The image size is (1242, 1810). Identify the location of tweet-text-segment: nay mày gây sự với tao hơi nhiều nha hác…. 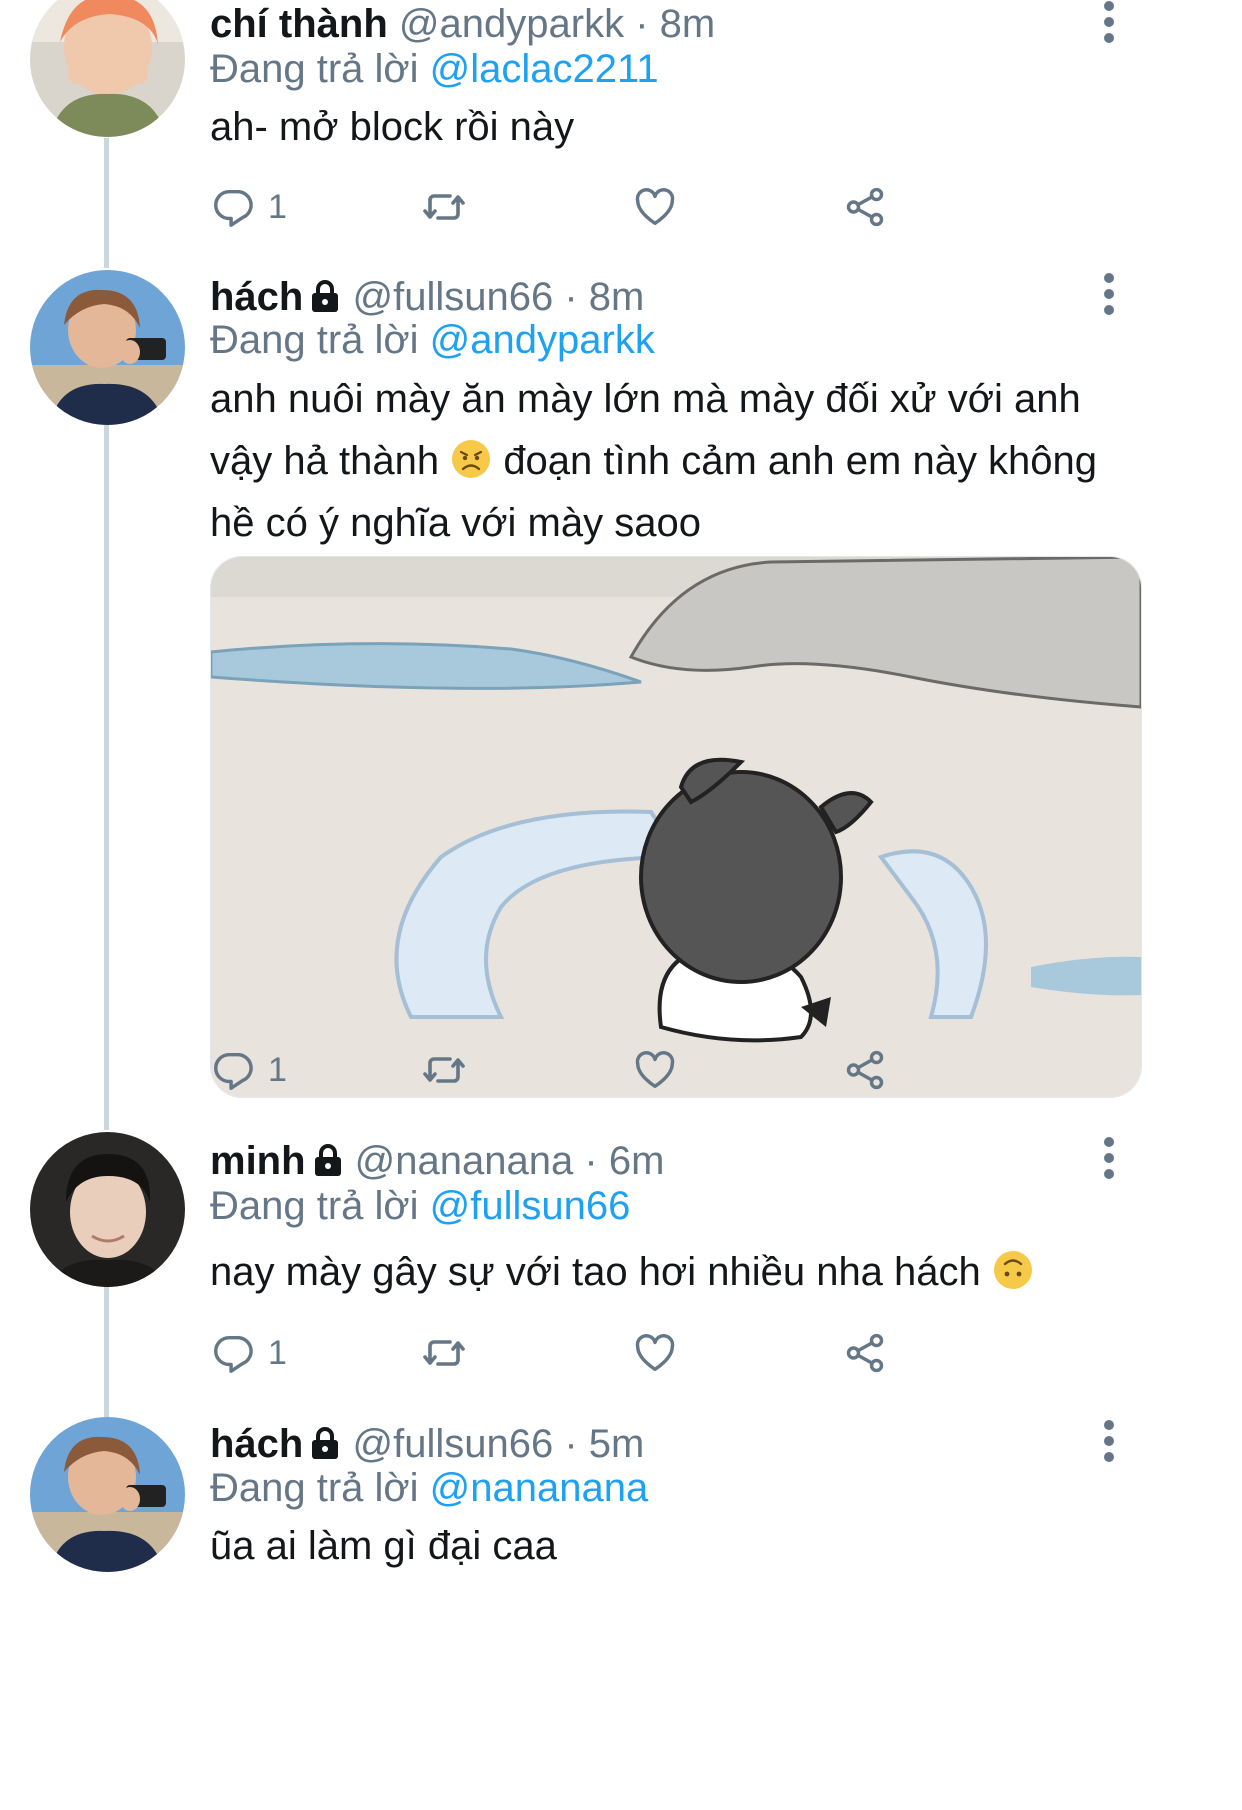
(595, 1272).